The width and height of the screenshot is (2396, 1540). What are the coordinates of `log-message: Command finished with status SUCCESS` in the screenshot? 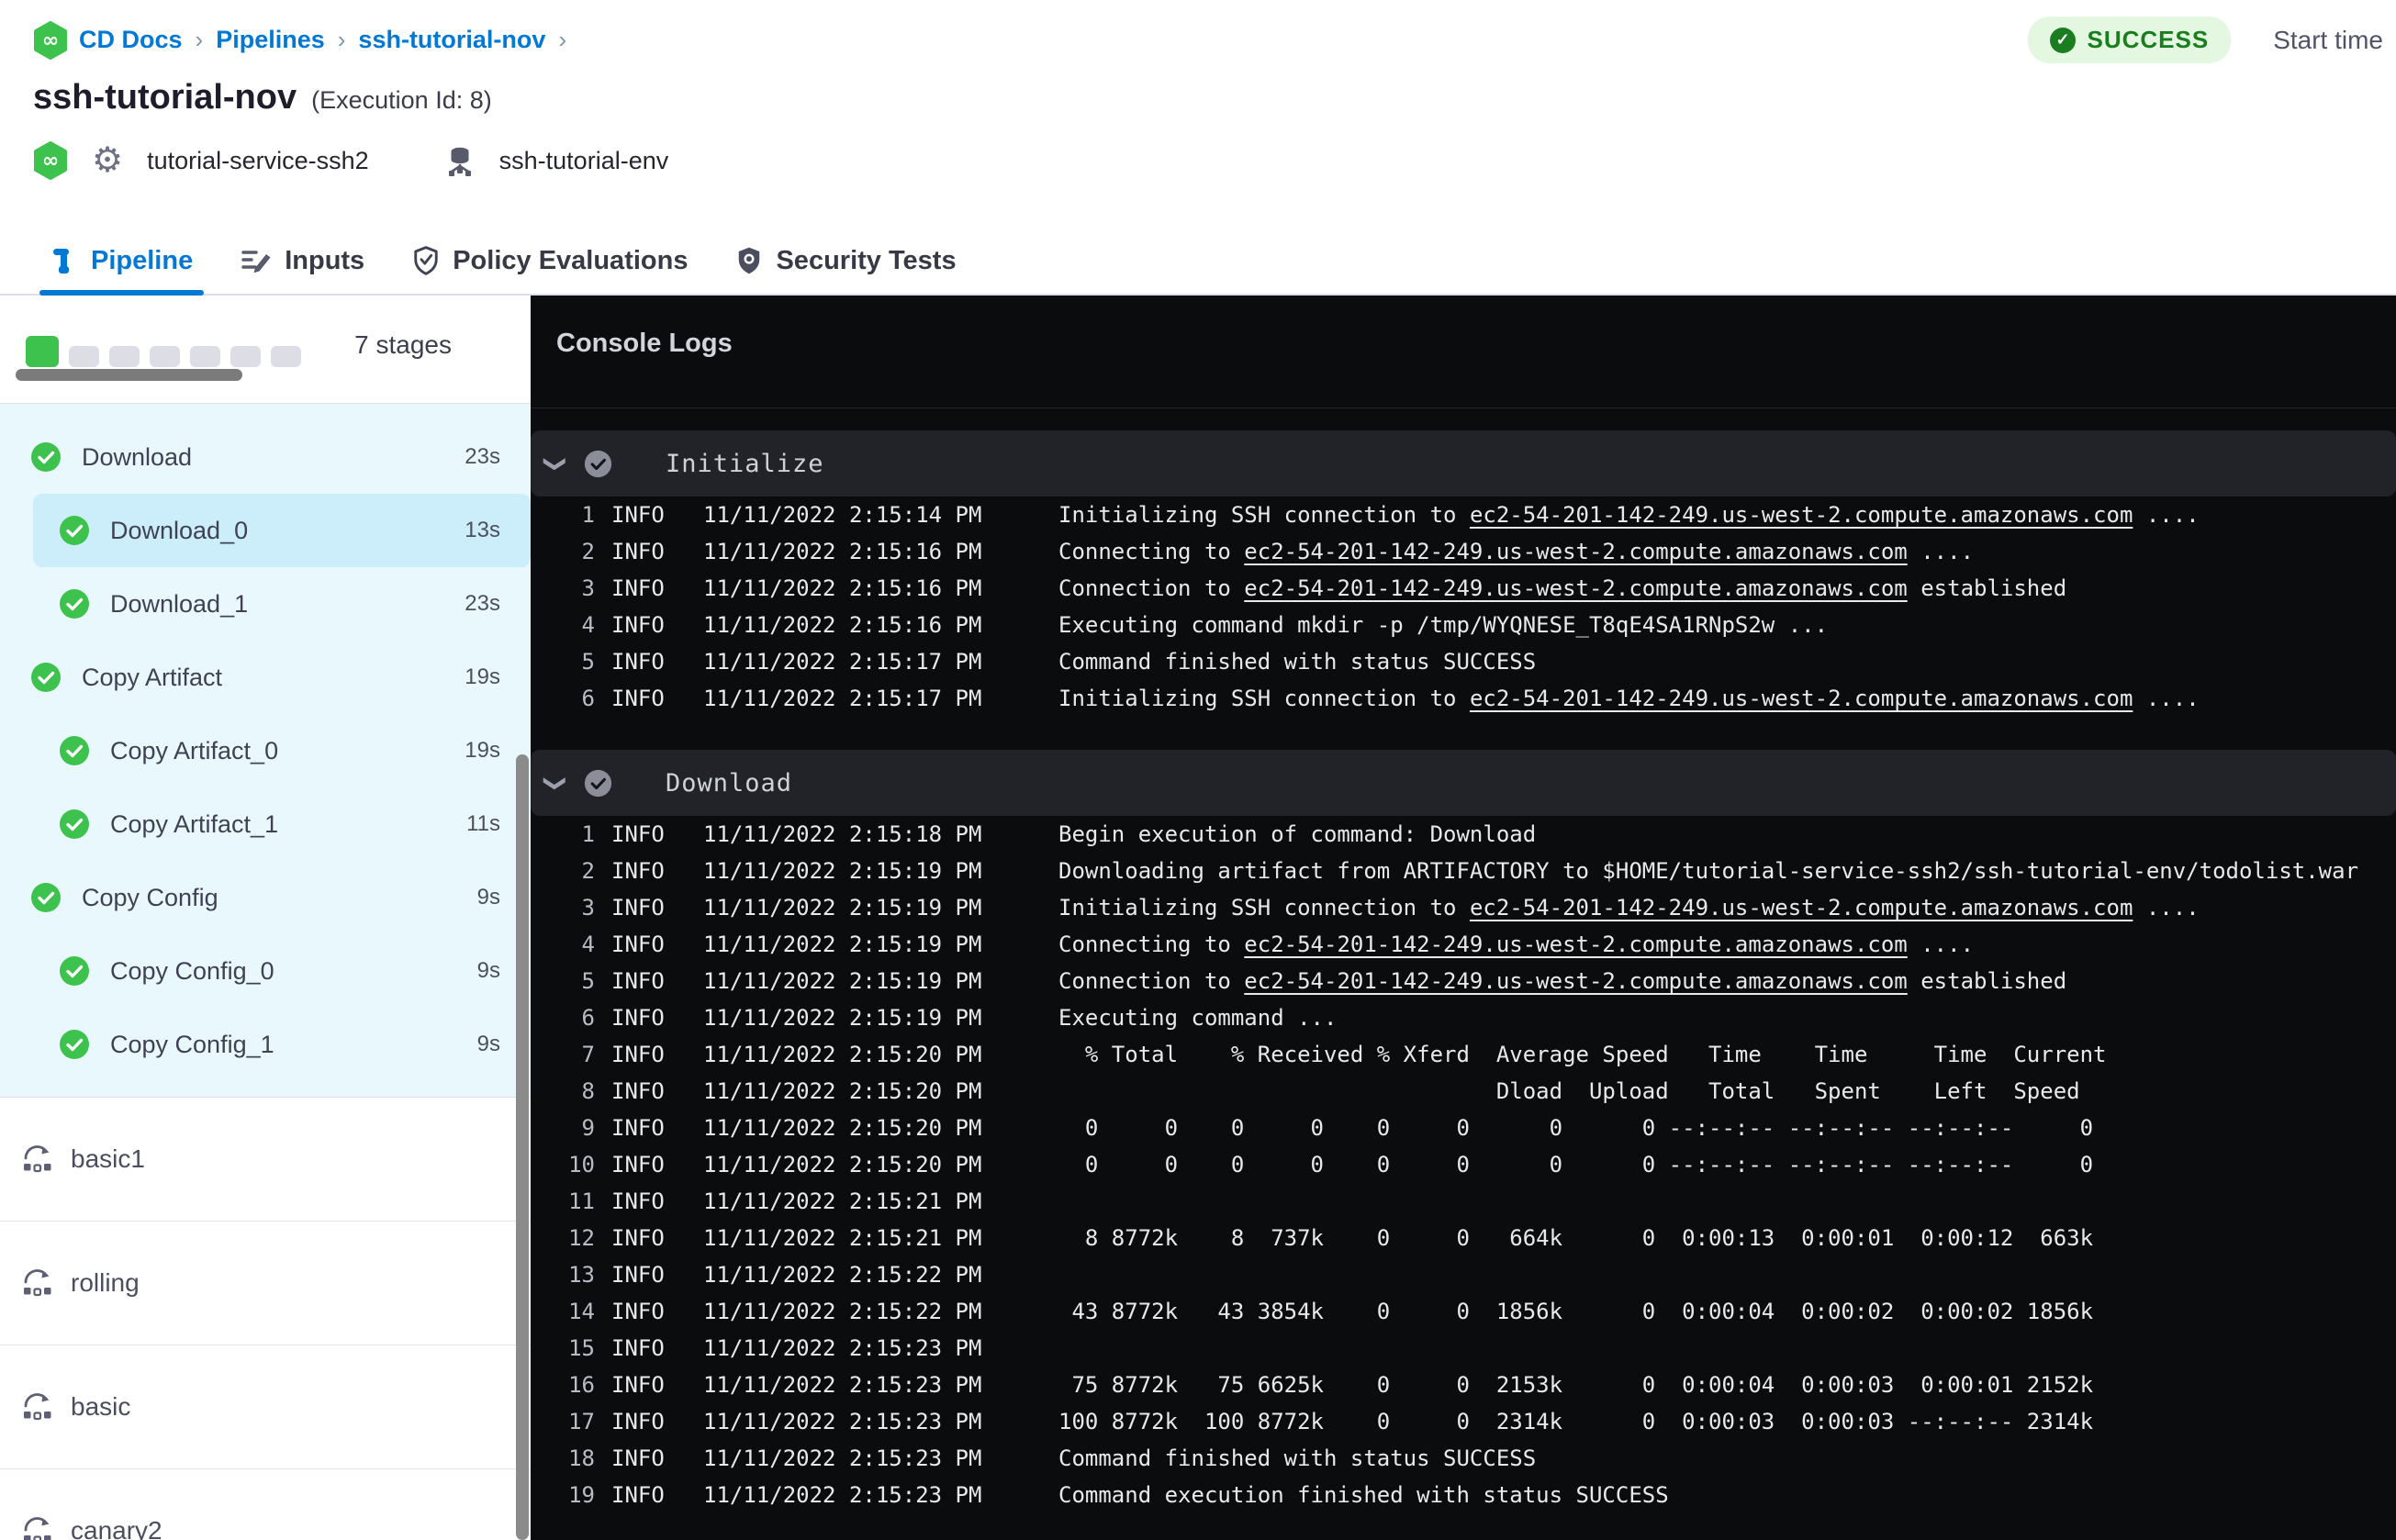 It's located at (1297, 1458).